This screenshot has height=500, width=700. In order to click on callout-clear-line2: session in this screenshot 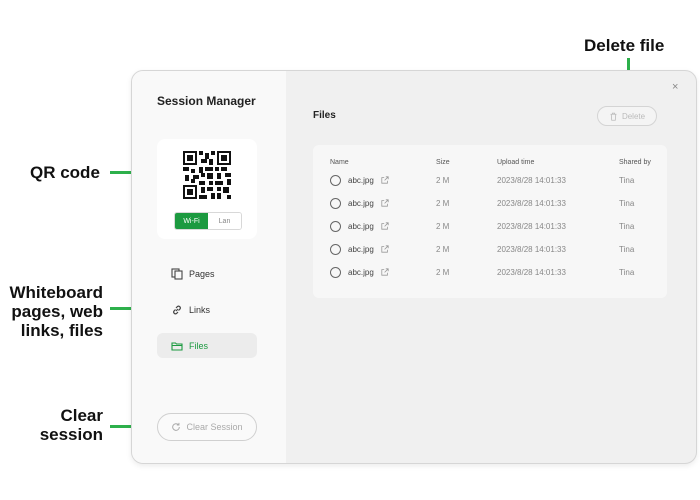, I will do `click(71, 434)`.